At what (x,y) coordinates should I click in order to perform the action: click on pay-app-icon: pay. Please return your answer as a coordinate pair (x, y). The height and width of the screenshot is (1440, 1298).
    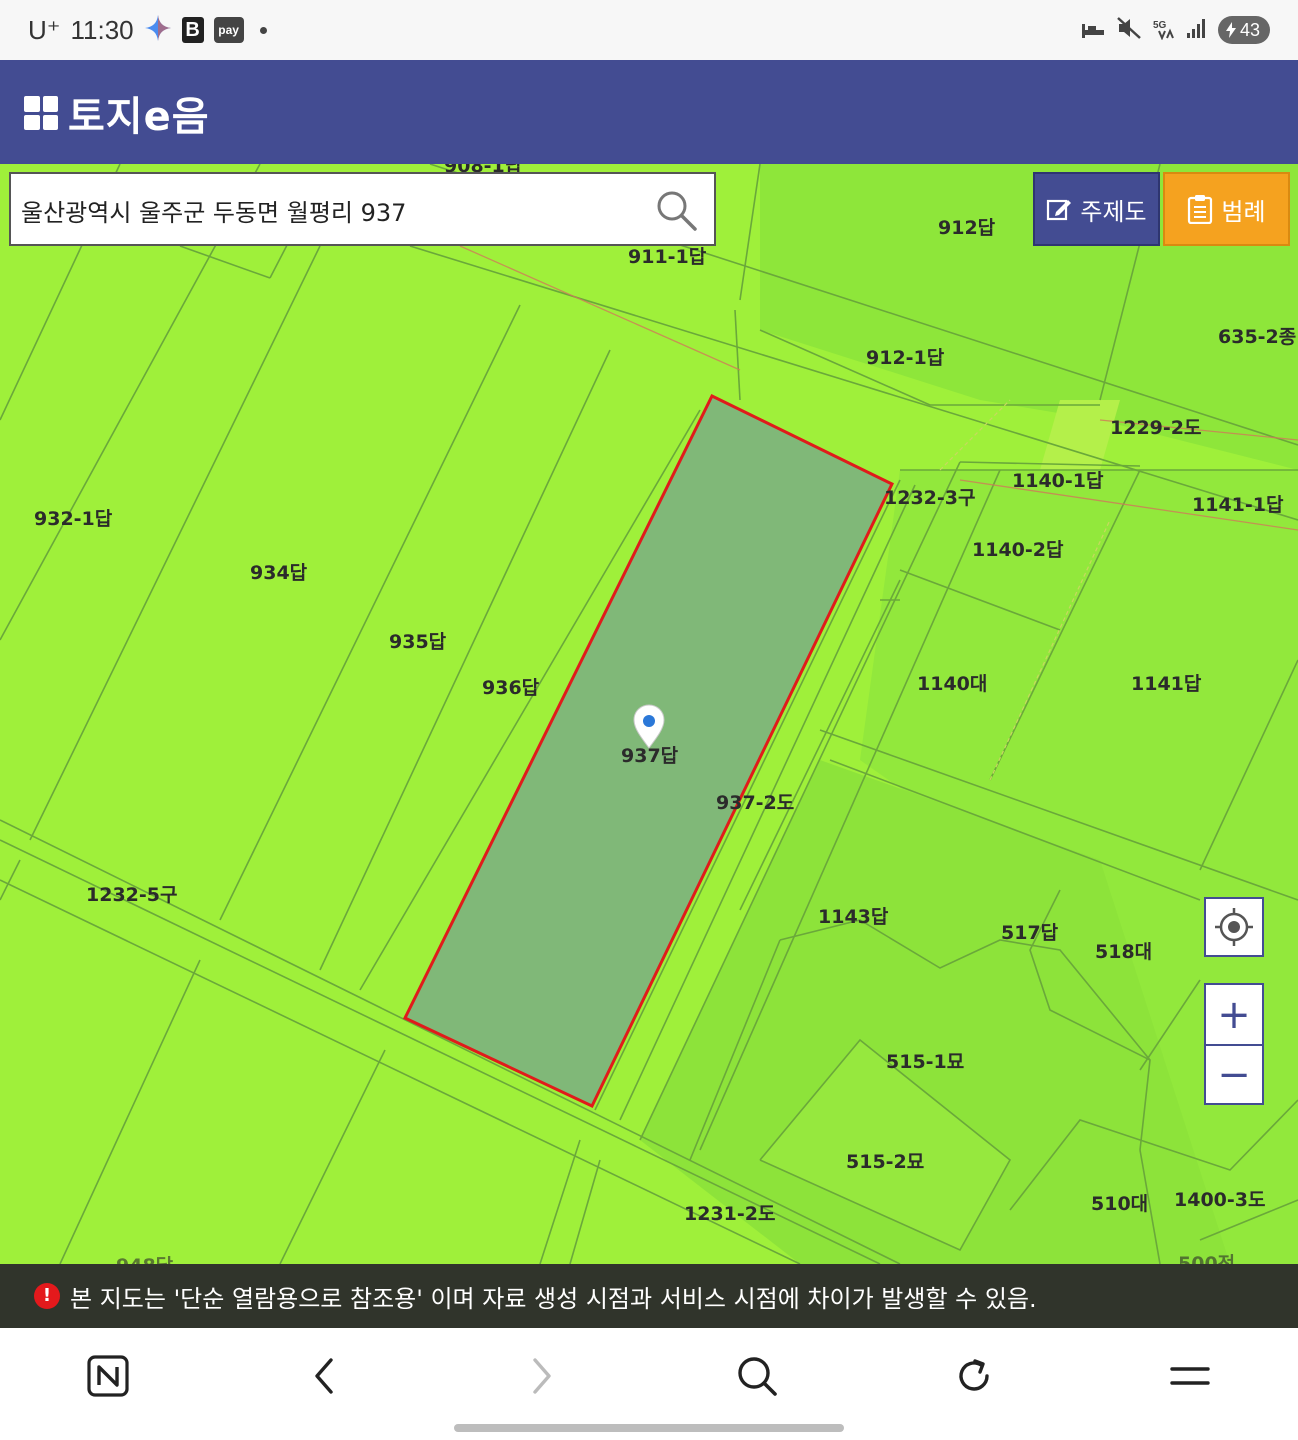
    Looking at the image, I should click on (228, 30).